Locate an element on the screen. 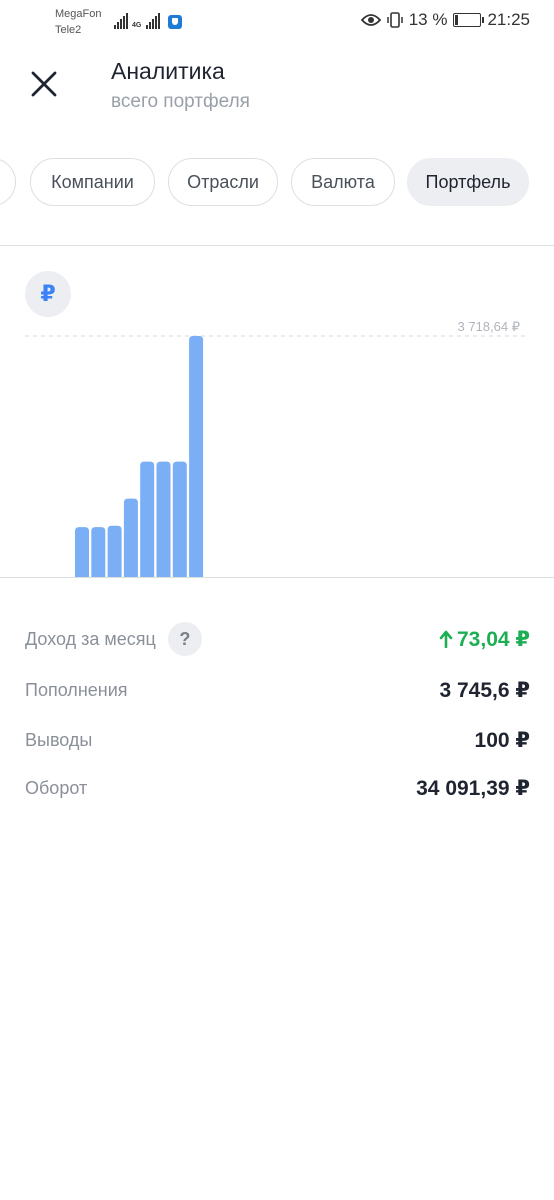  tab-bar: Компании Отрасли Валюта Портфель is located at coordinates (277, 183).